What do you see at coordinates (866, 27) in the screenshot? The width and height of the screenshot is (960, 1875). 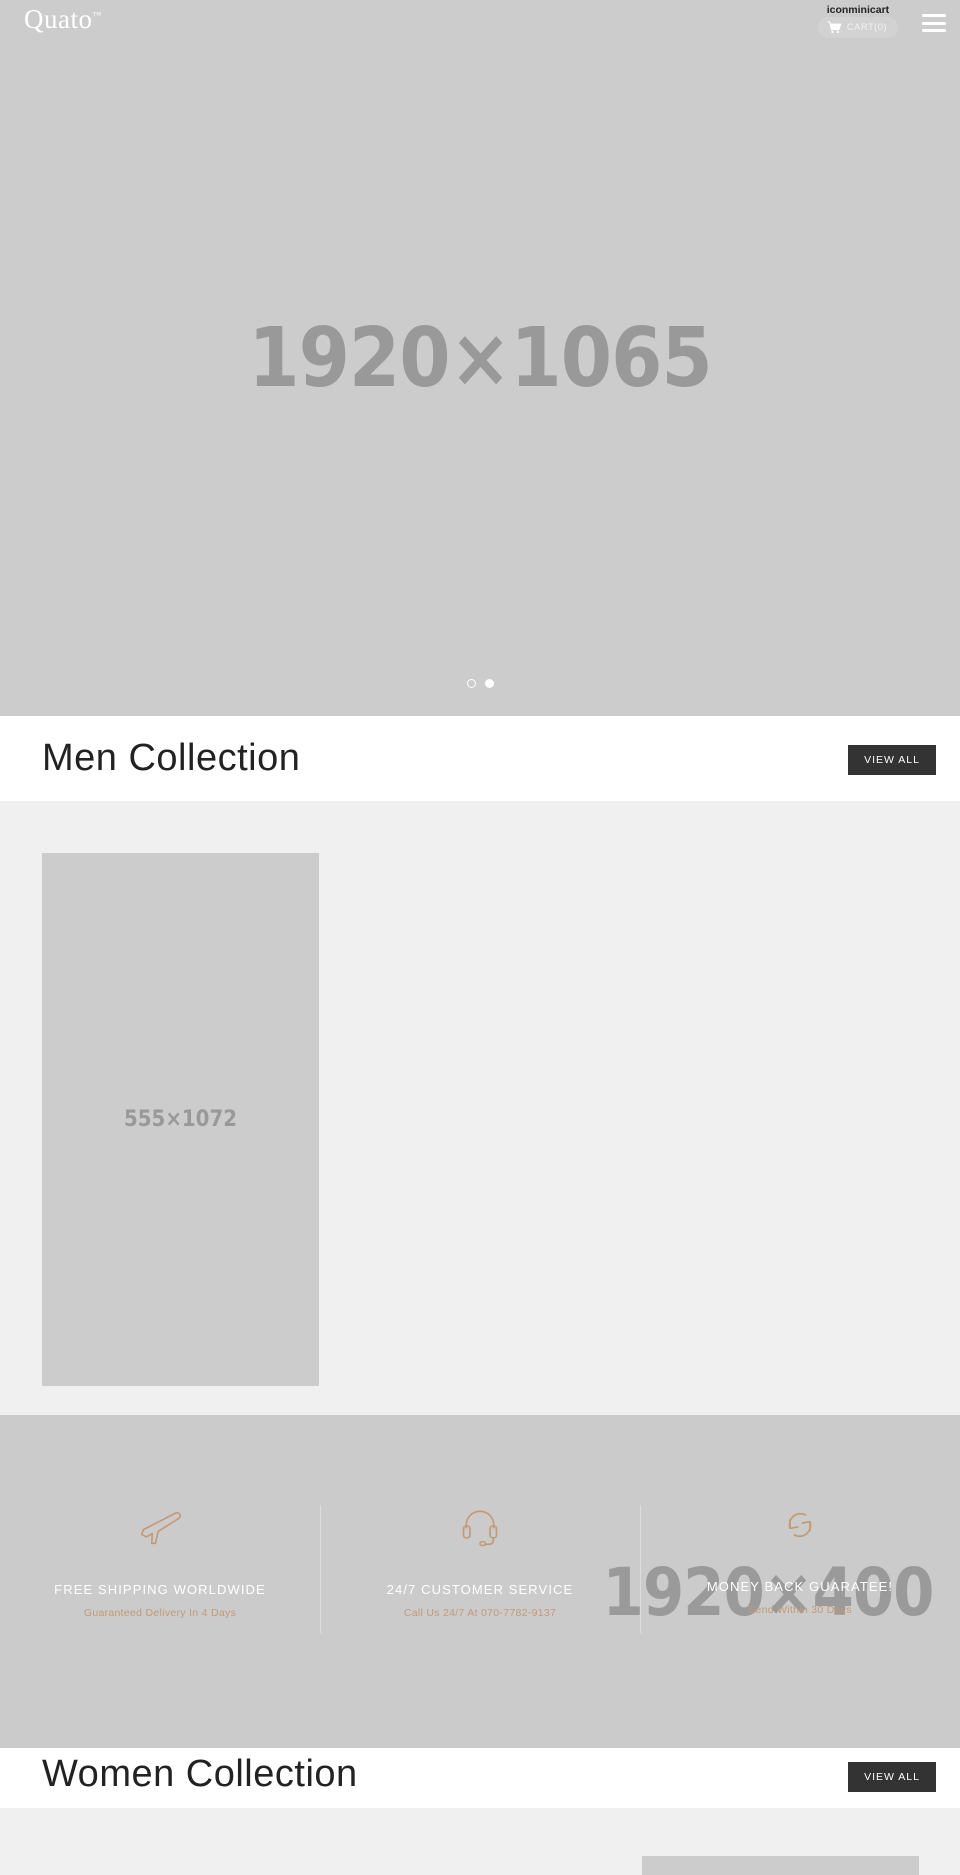 I see `cart-count-label: CART(0)` at bounding box center [866, 27].